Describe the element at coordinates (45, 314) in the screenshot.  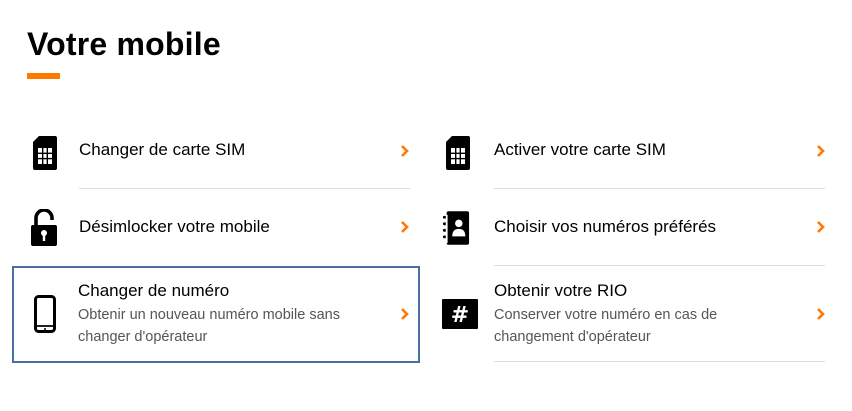
I see `smartphone-icon` at that location.